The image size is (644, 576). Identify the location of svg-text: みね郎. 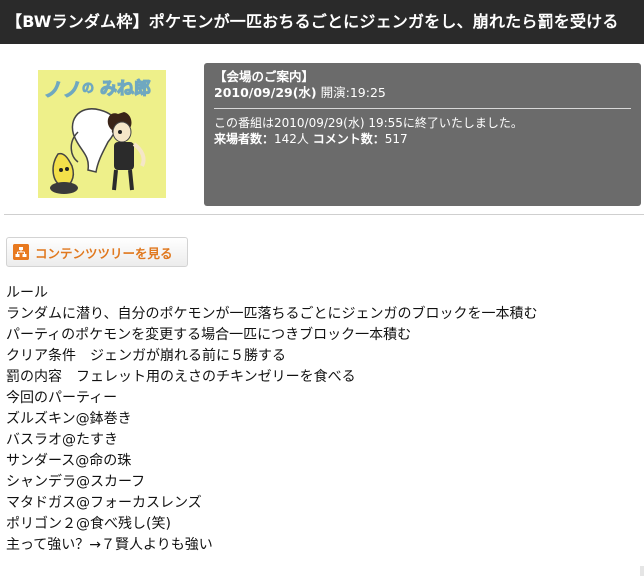
(125, 88).